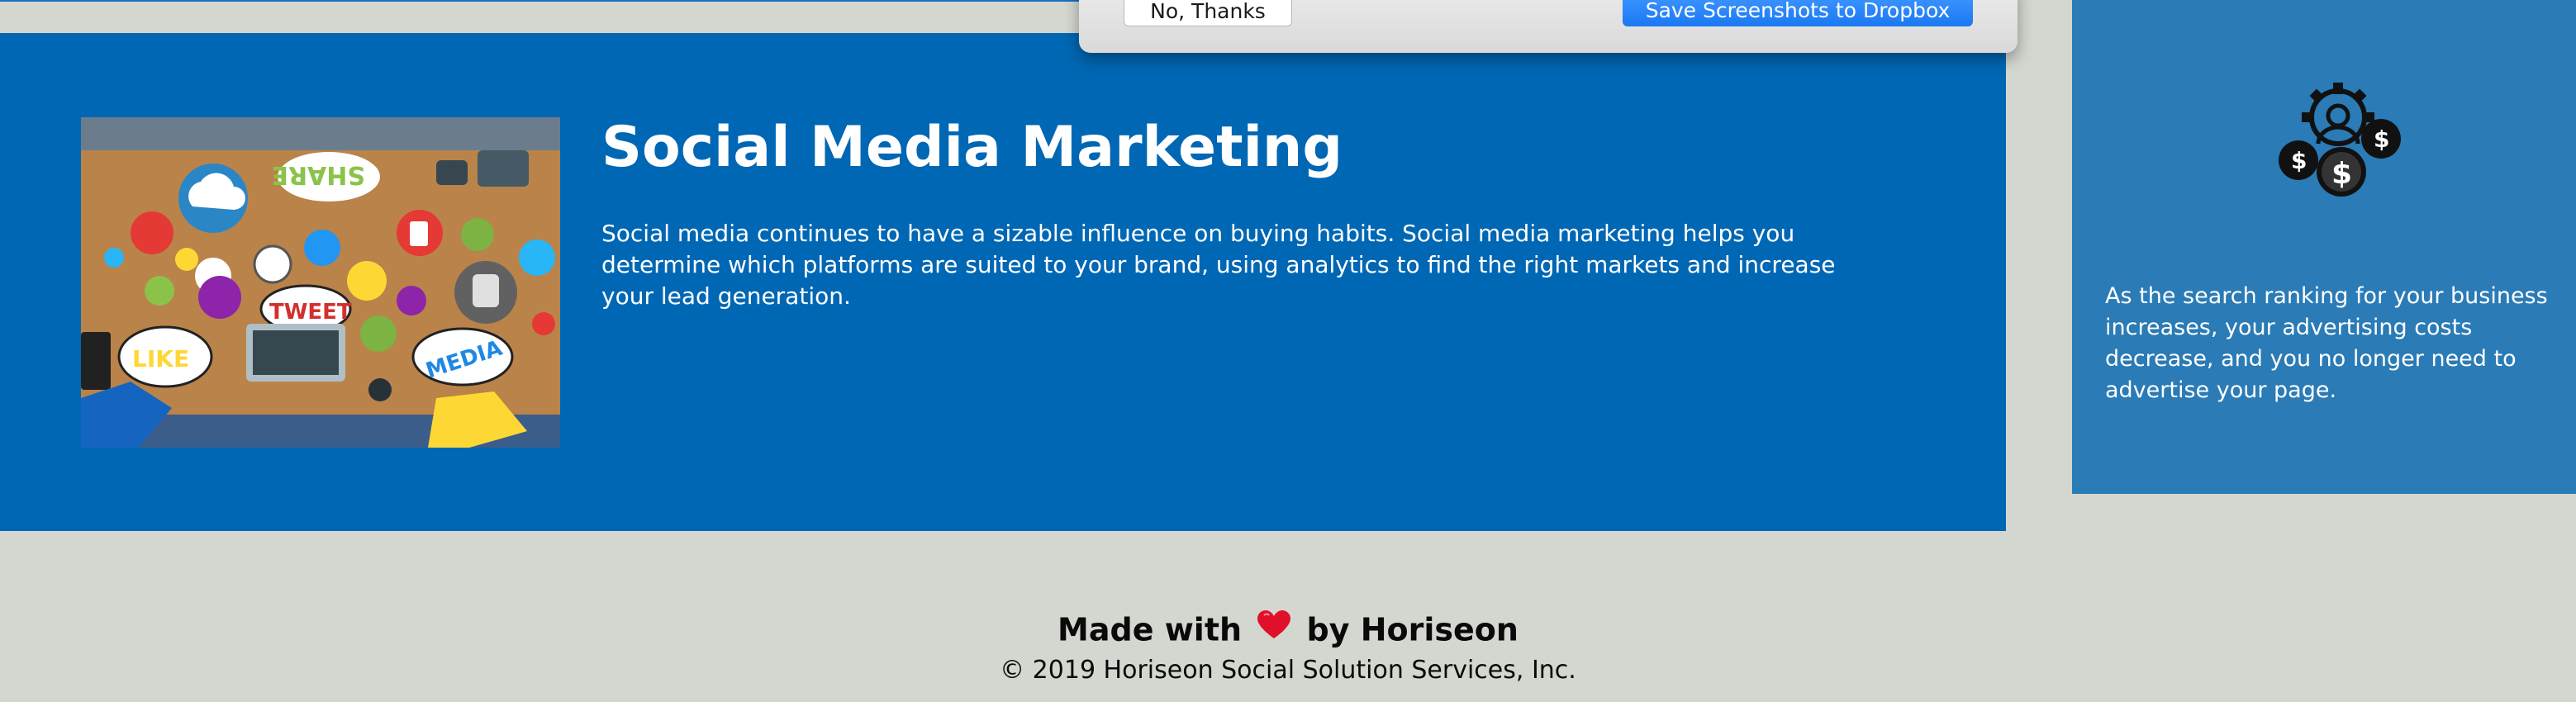 The image size is (2576, 702). What do you see at coordinates (1274, 630) in the screenshot?
I see `heart-icon` at bounding box center [1274, 630].